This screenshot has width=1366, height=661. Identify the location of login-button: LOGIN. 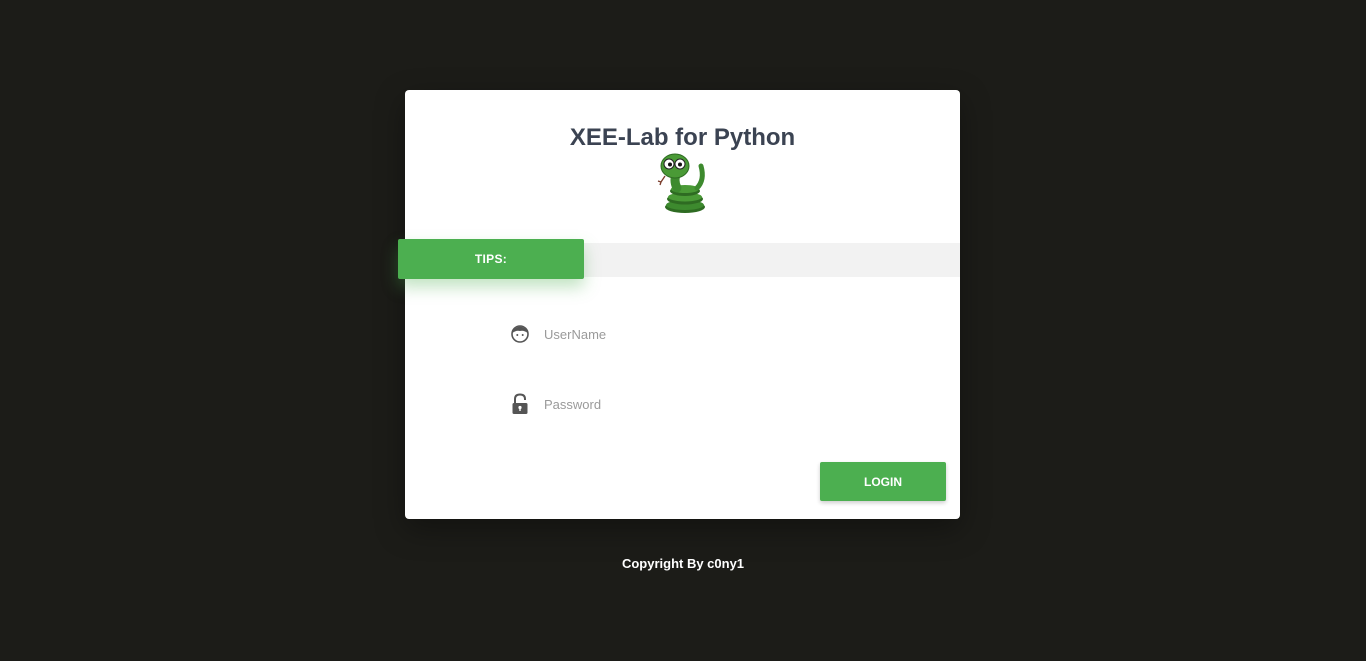
(883, 481).